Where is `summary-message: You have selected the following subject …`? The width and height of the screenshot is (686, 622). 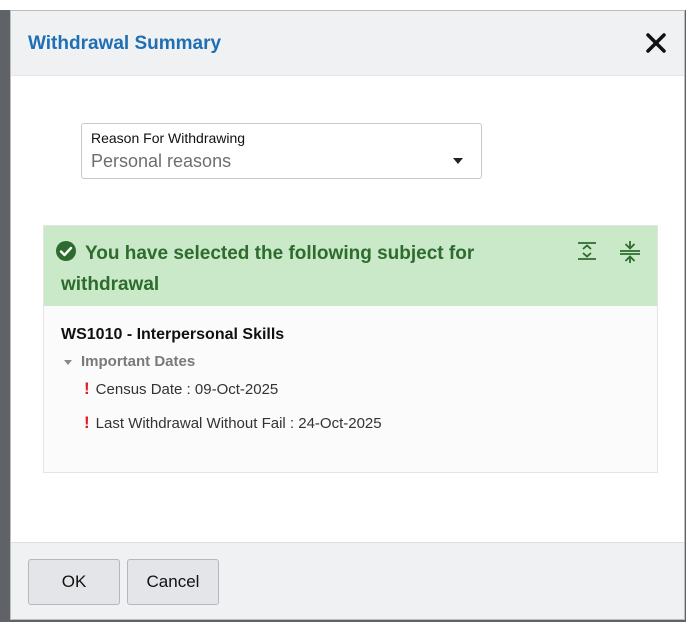
summary-message: You have selected the following subject … is located at coordinates (268, 269).